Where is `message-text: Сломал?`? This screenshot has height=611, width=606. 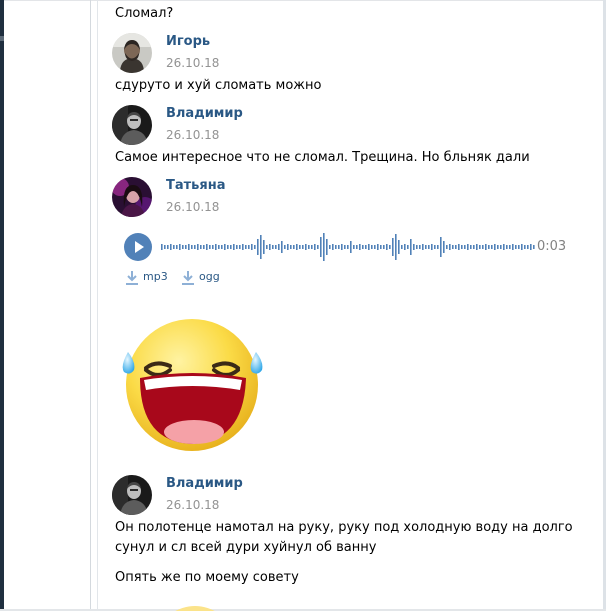 message-text: Сломал? is located at coordinates (144, 13).